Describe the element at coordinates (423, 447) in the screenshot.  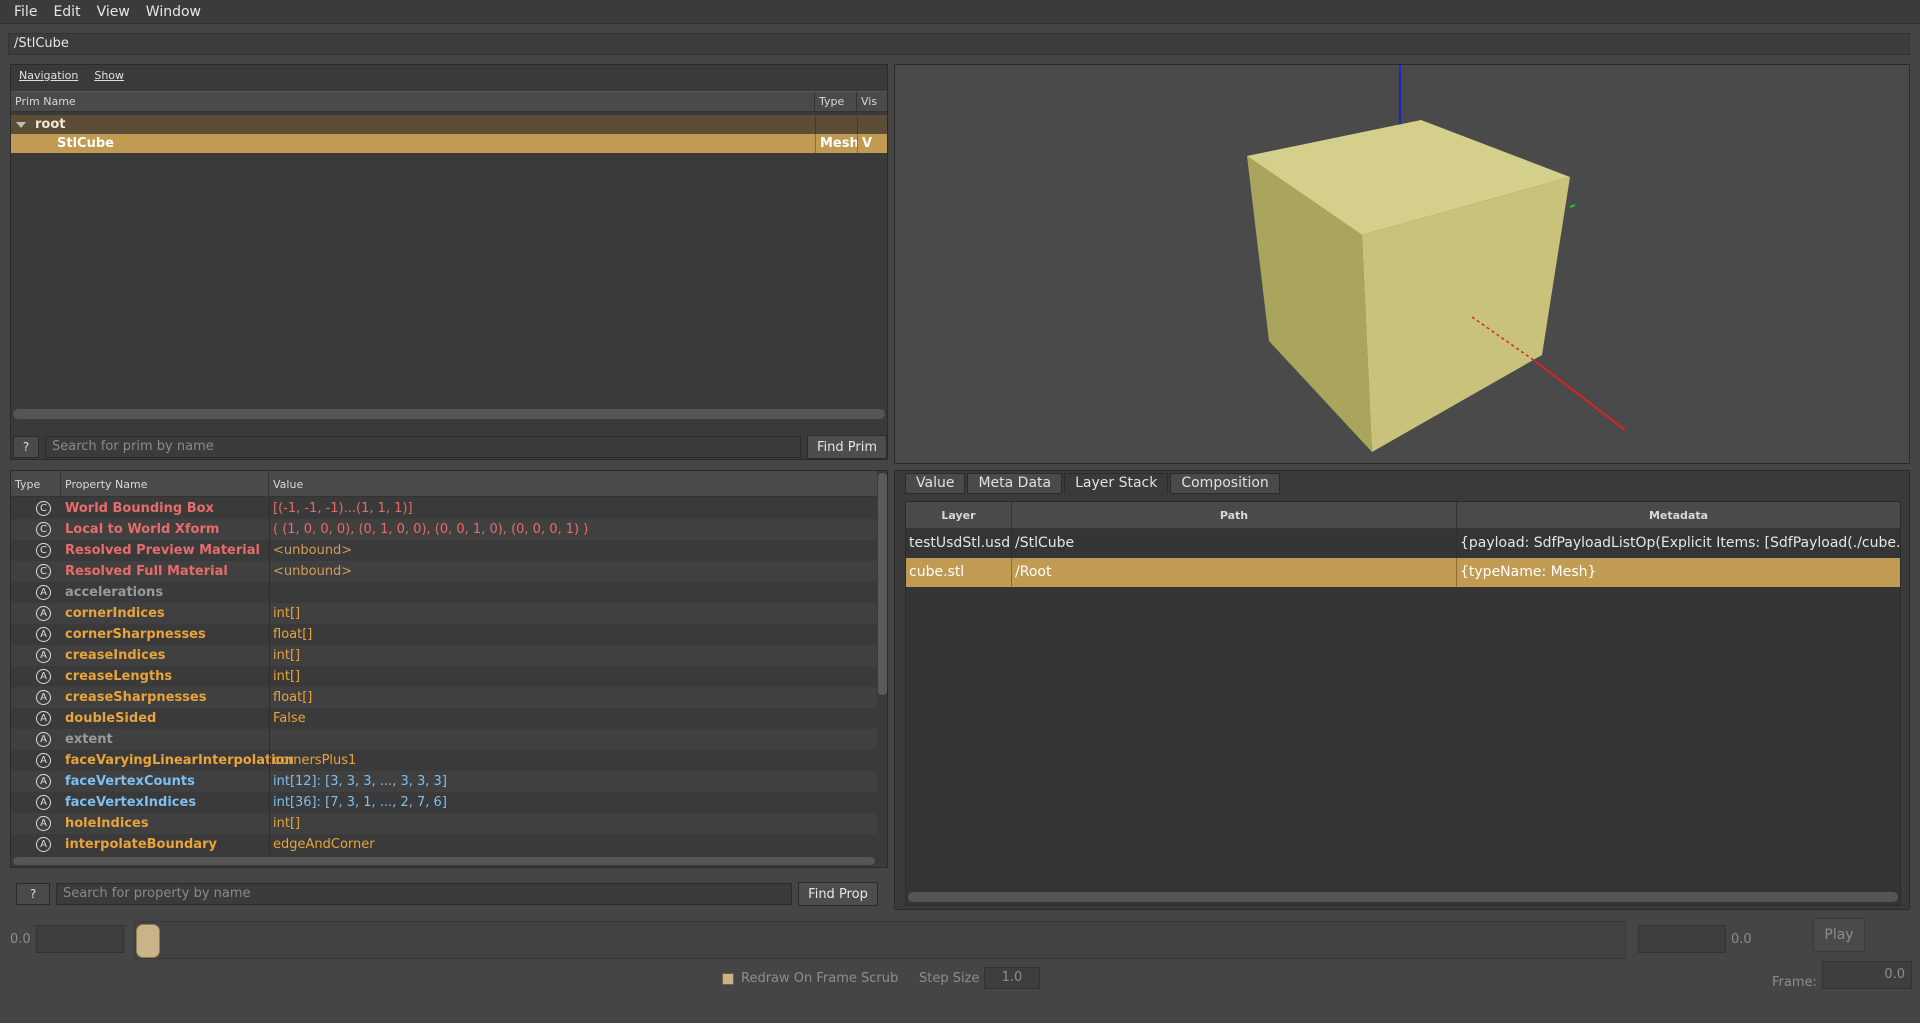
I see `prim-search-input: Search for prim by name` at that location.